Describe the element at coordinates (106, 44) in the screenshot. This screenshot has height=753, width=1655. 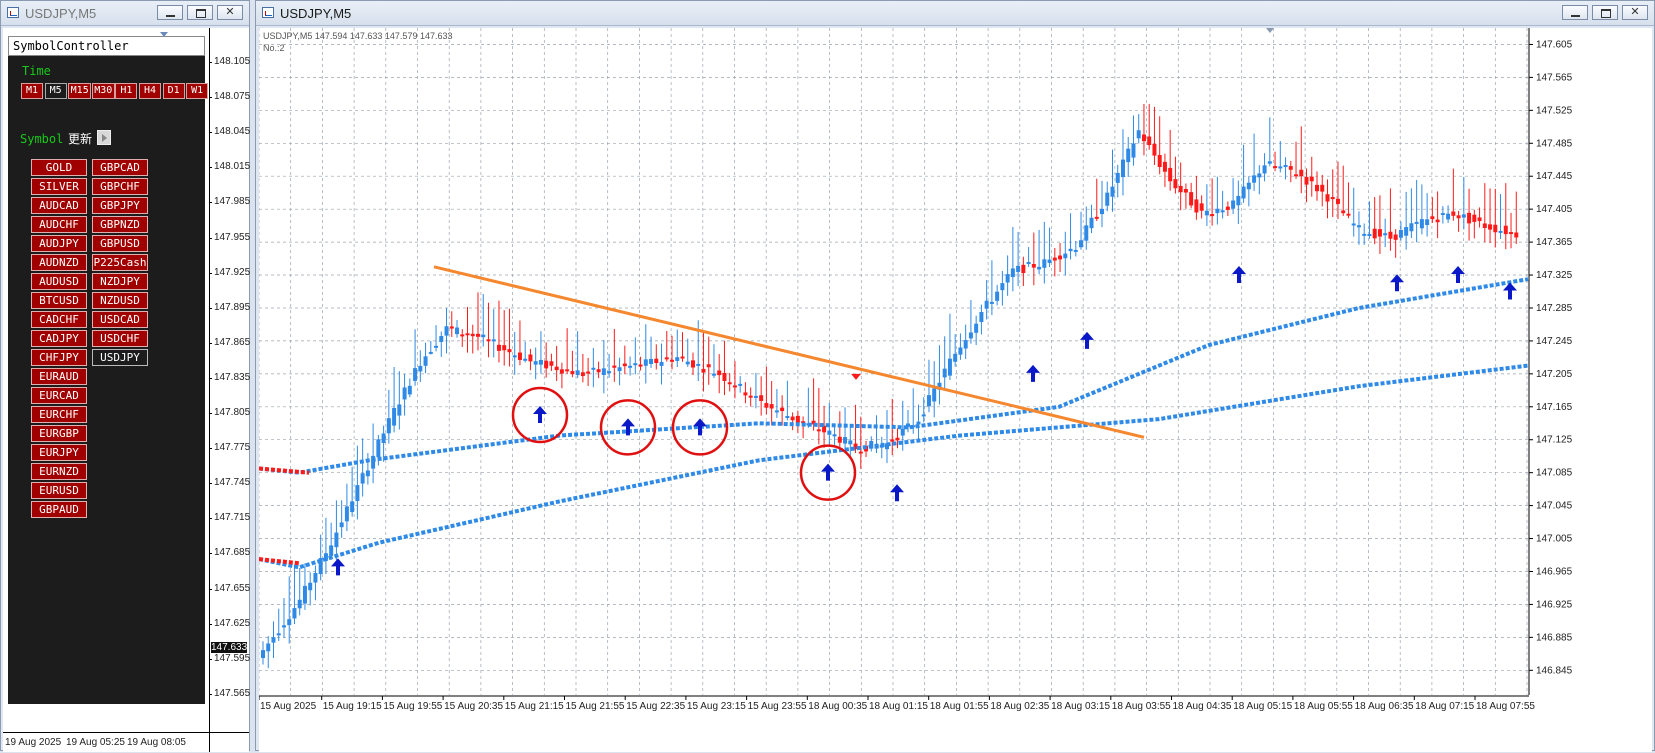
I see `symbol-controller-title: SymbolController` at that location.